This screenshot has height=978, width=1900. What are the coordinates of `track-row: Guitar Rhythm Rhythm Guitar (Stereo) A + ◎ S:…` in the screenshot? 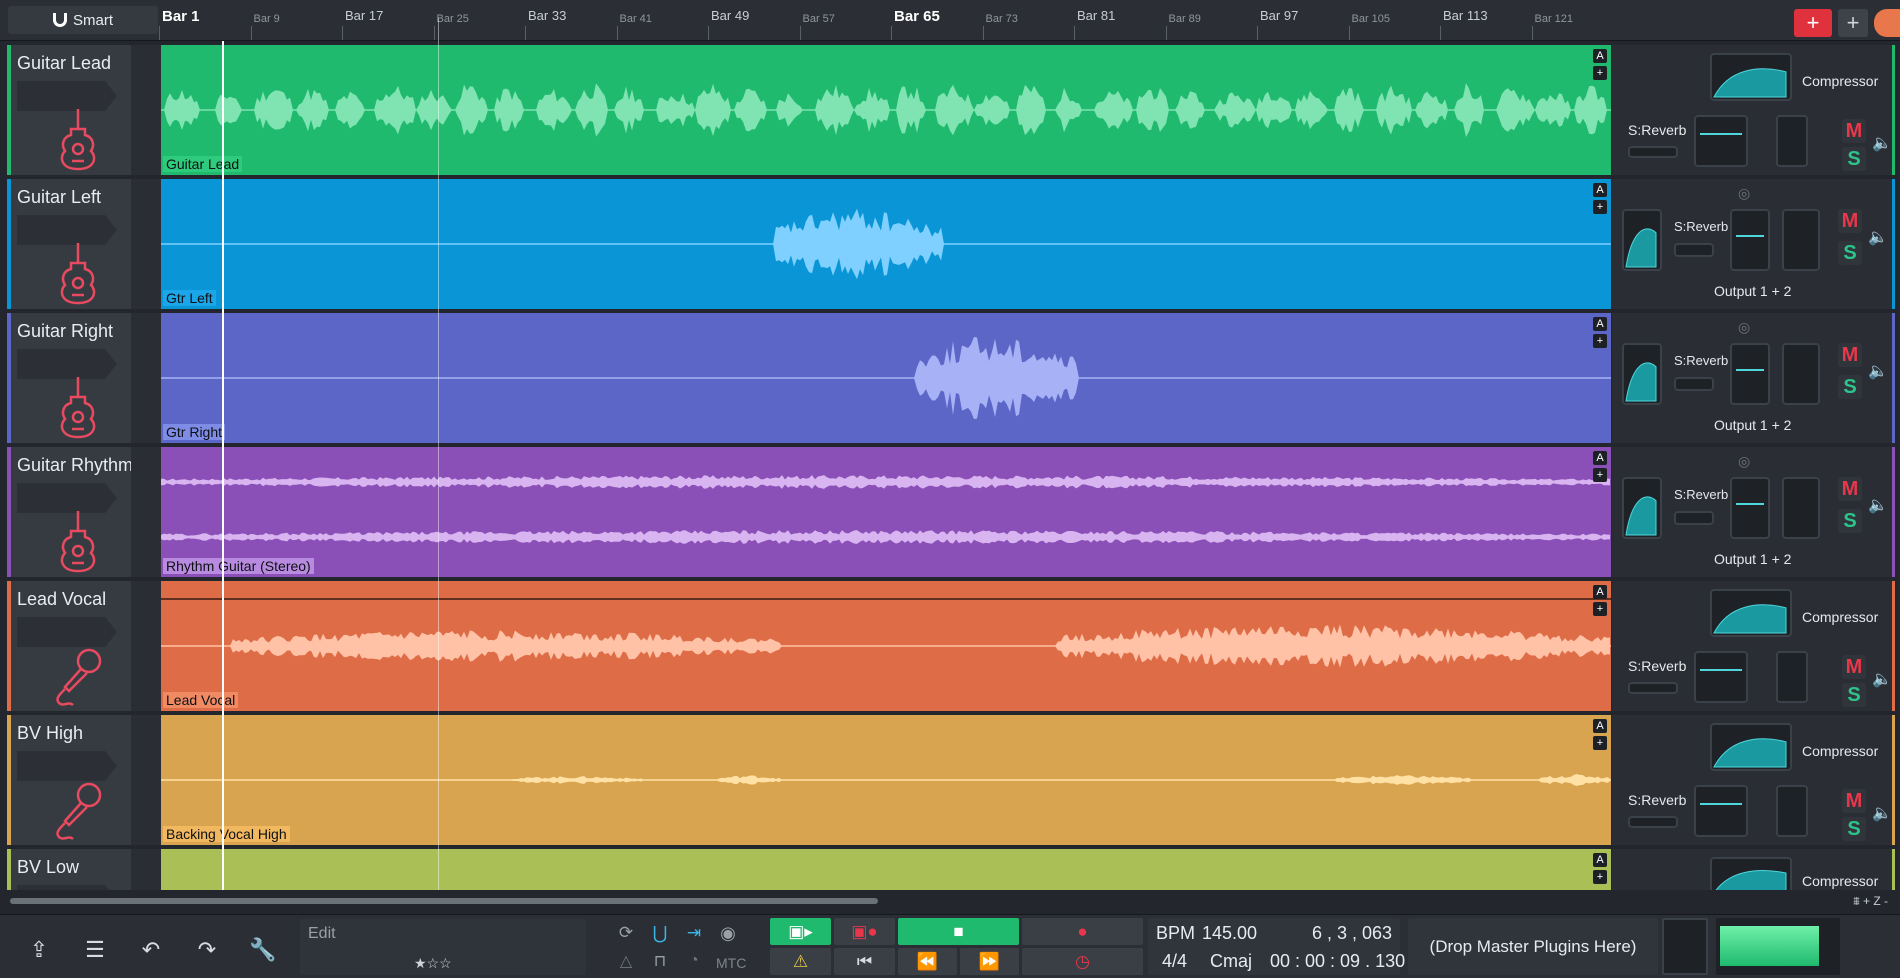 It's located at (950, 512).